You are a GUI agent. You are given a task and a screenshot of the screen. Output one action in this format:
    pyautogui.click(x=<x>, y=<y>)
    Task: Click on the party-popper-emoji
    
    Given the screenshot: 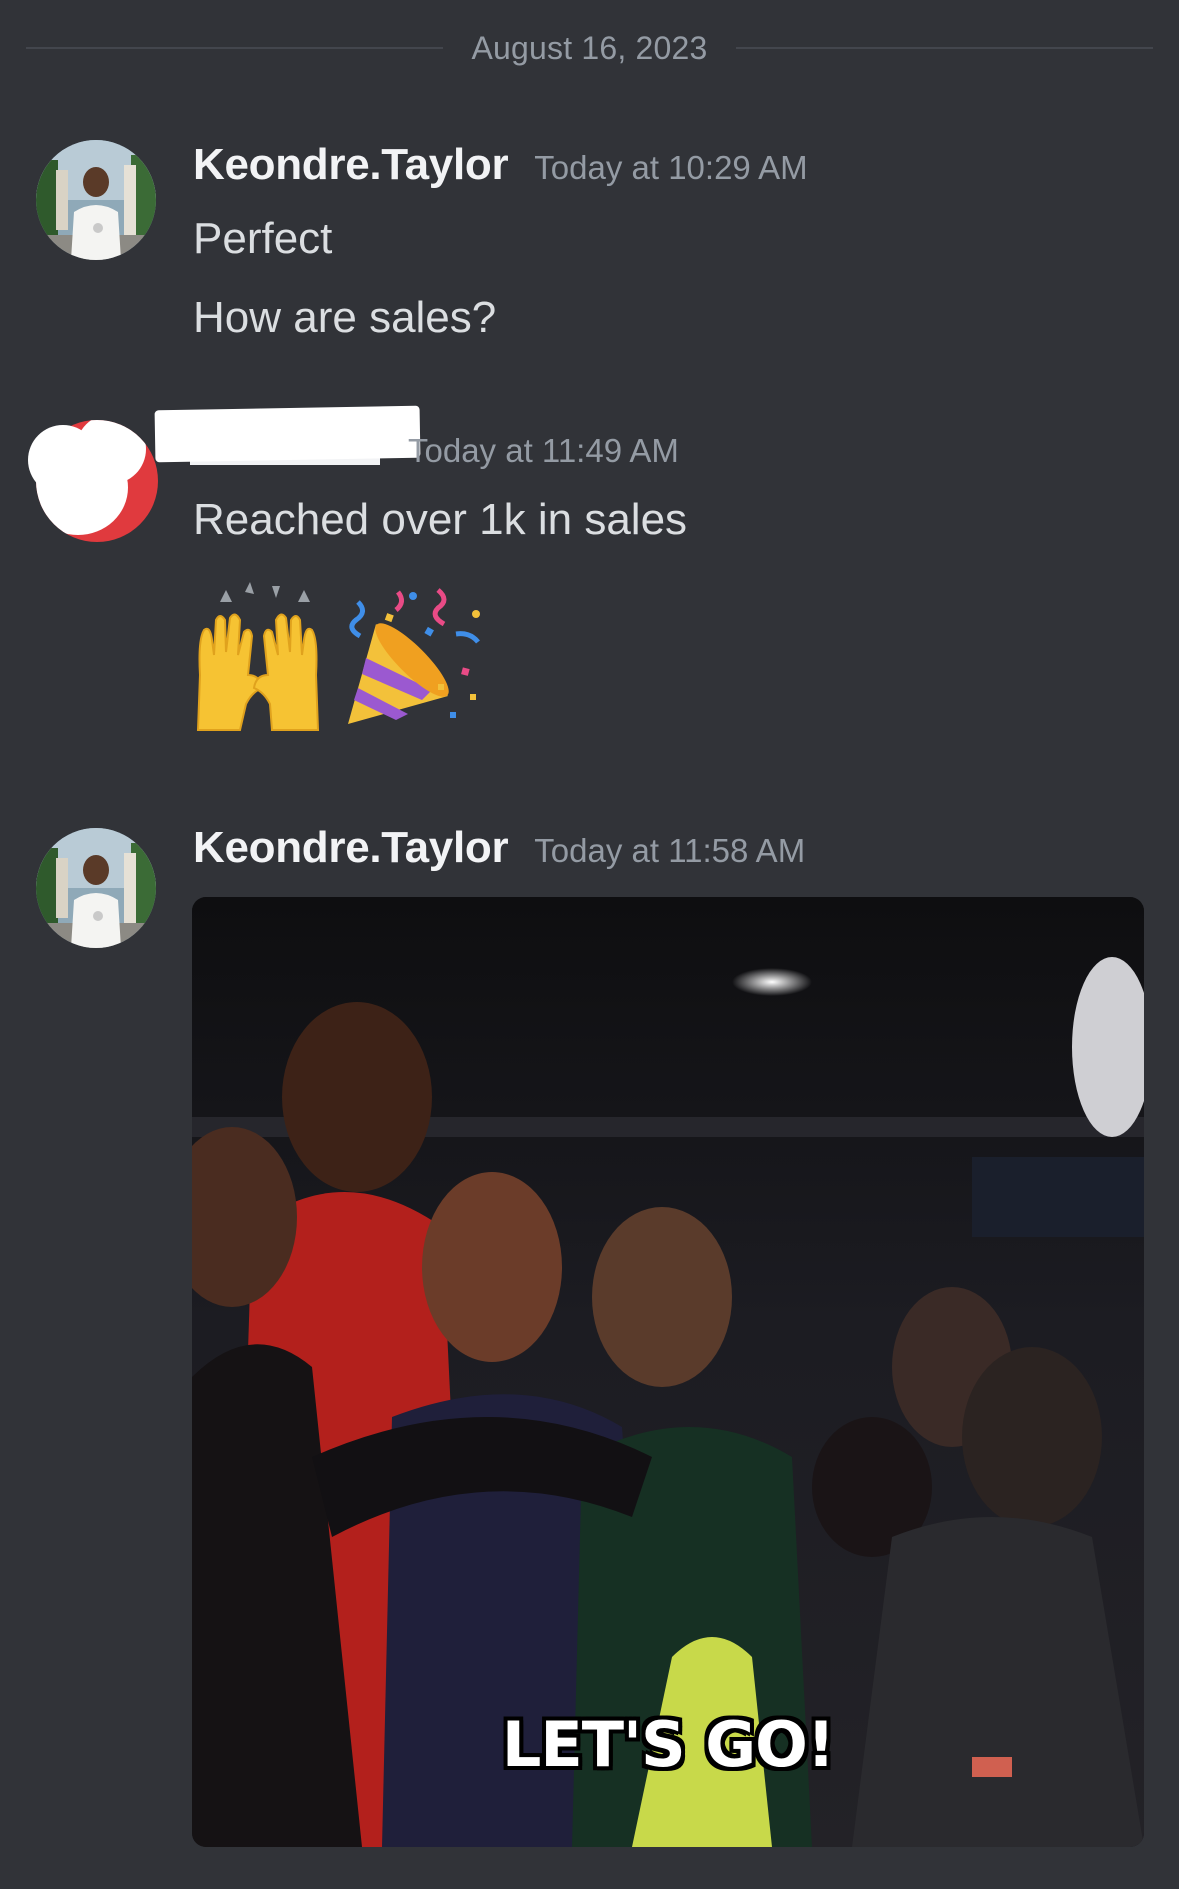 What is the action you would take?
    pyautogui.click(x=413, y=661)
    